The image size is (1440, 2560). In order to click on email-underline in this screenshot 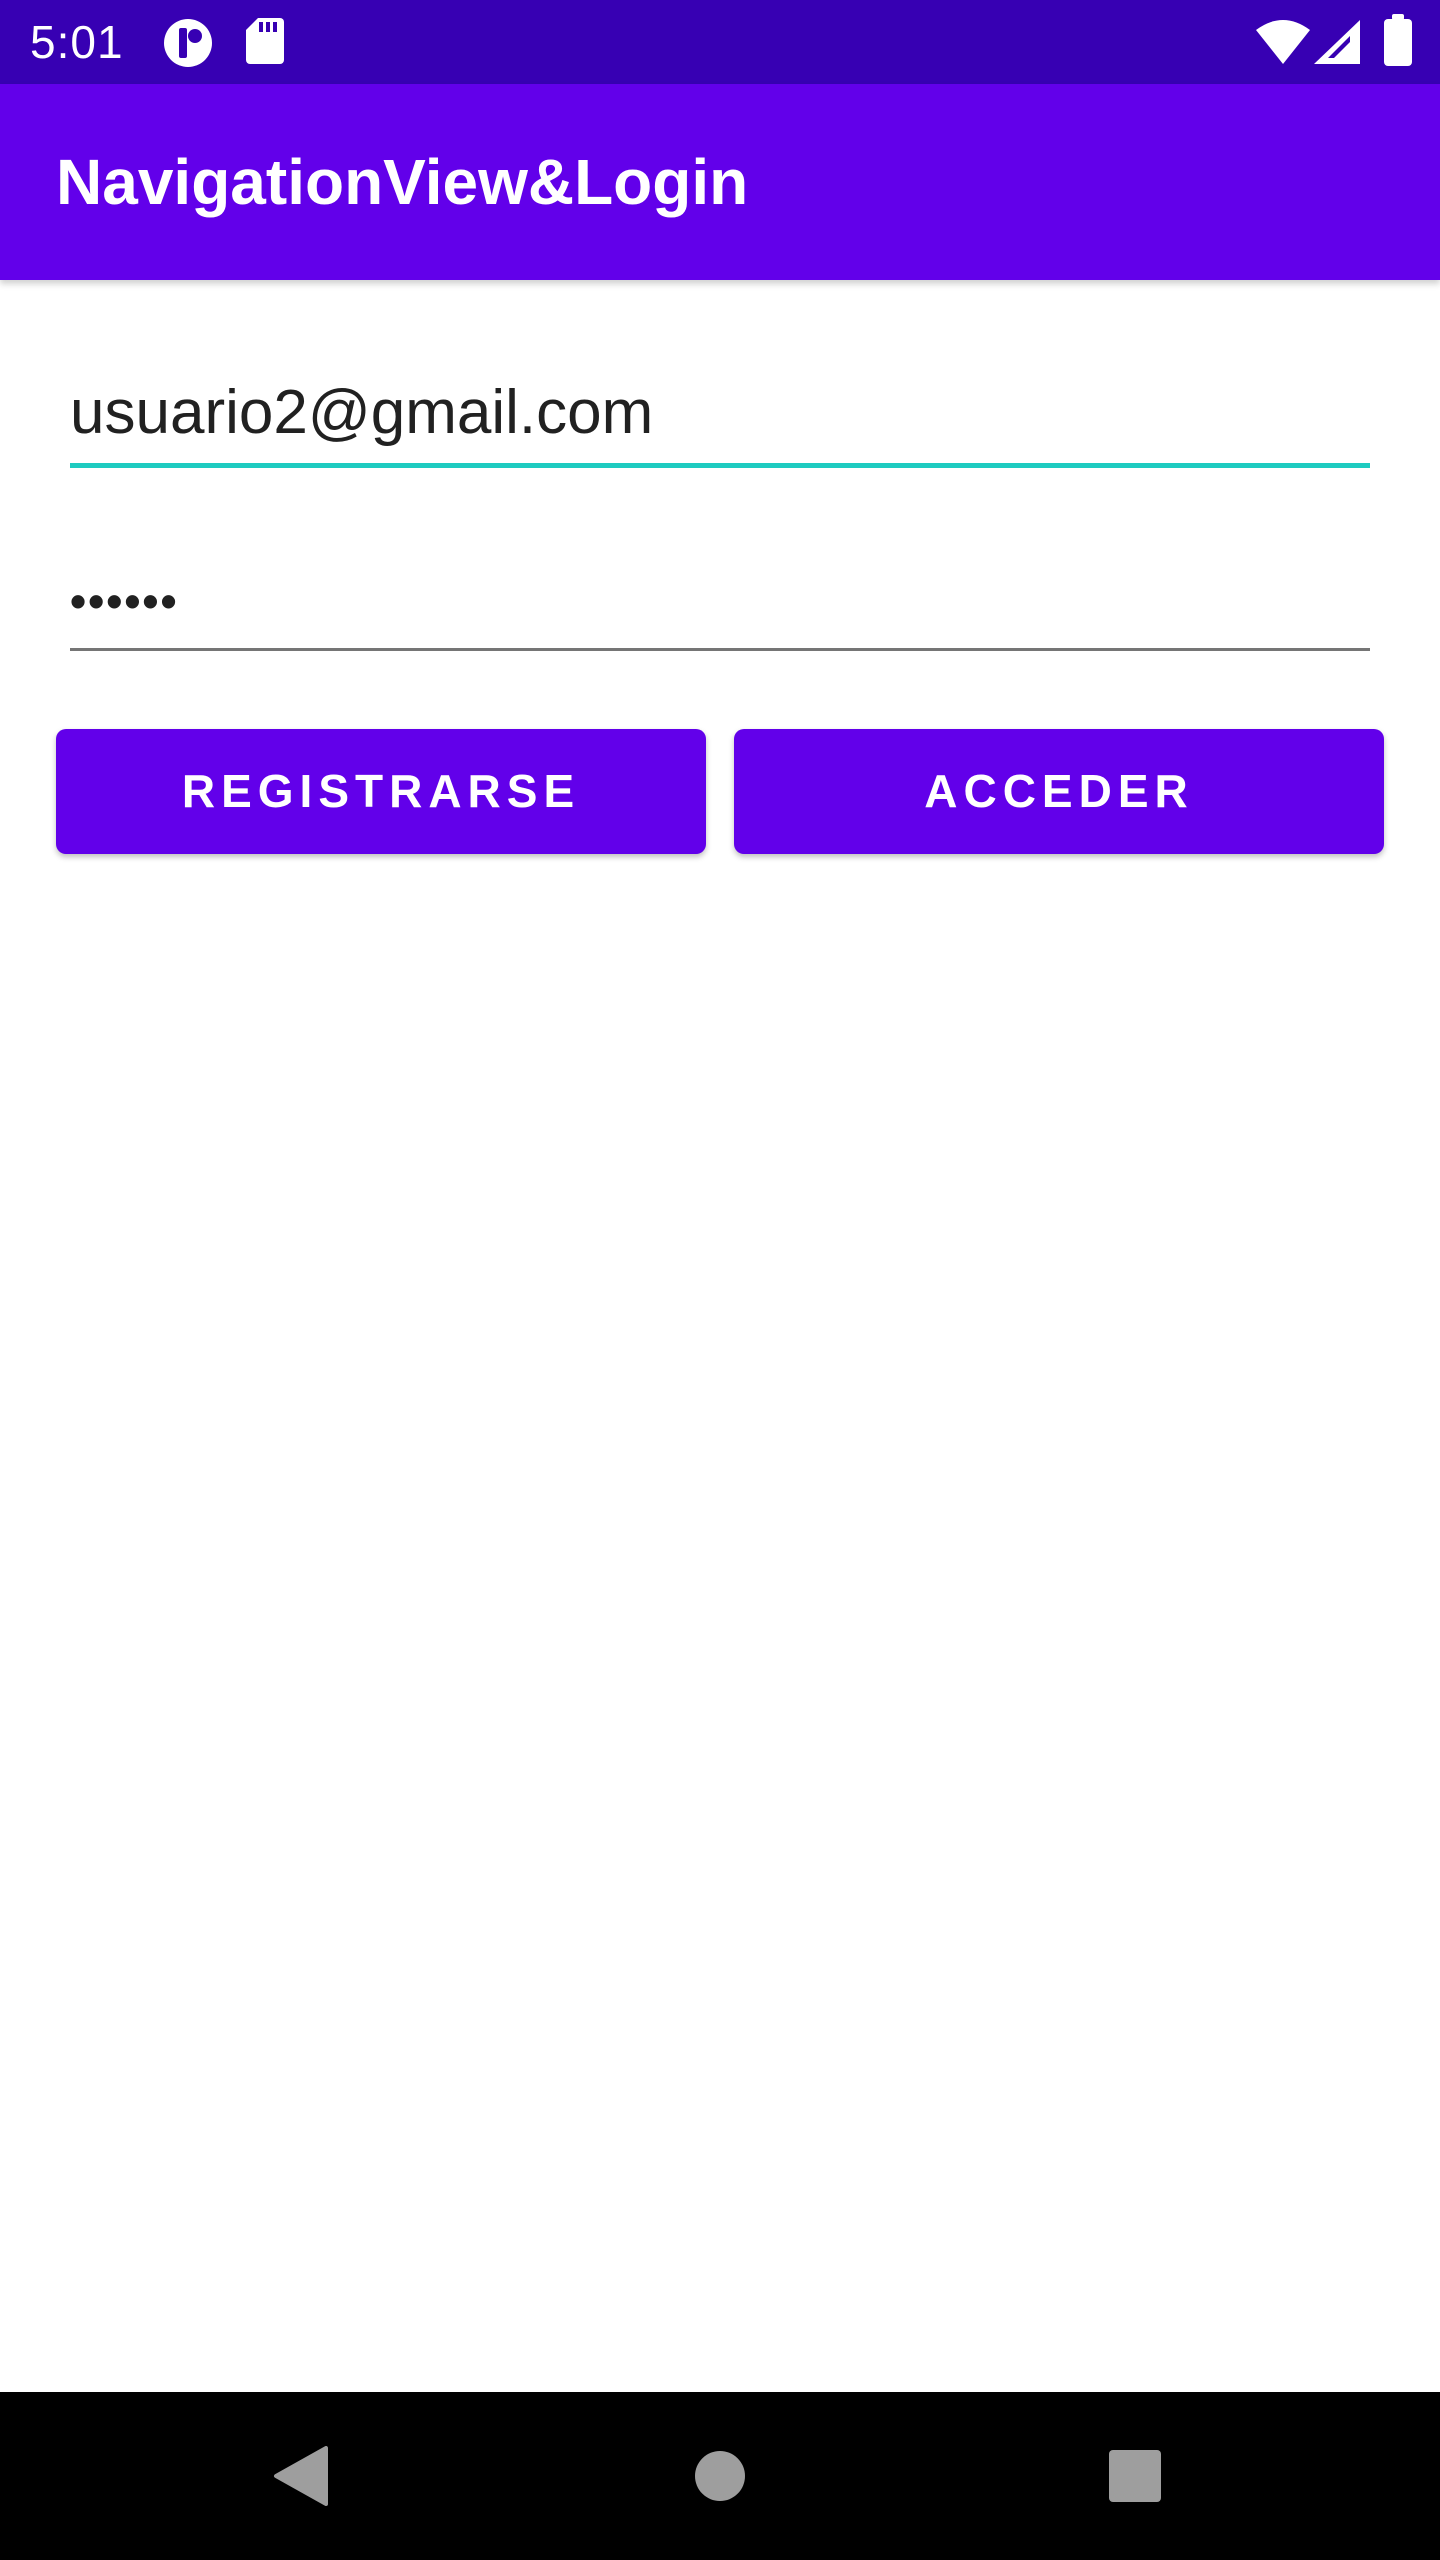, I will do `click(720, 465)`.